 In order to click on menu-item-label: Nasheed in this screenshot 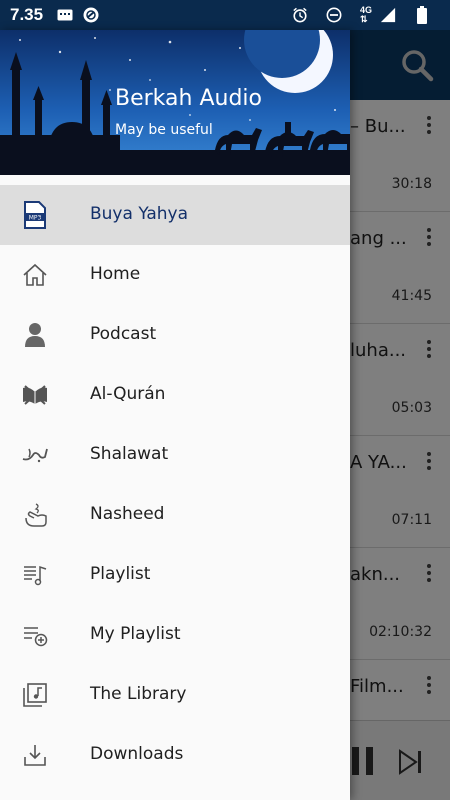, I will do `click(127, 514)`.